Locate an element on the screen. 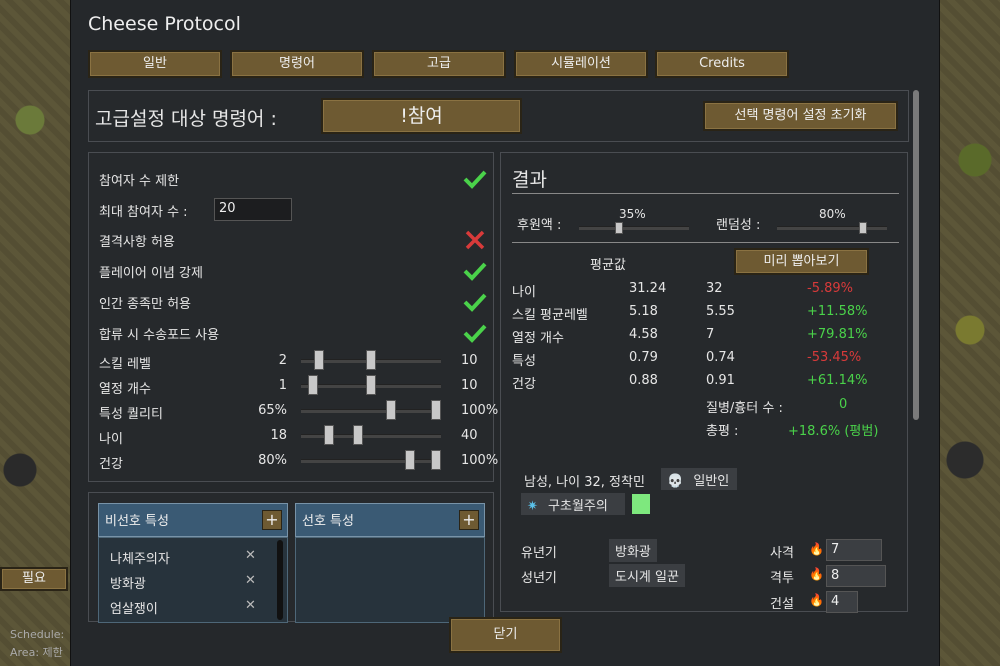 The height and width of the screenshot is (666, 1000). stat-diff: +11.58% is located at coordinates (837, 311).